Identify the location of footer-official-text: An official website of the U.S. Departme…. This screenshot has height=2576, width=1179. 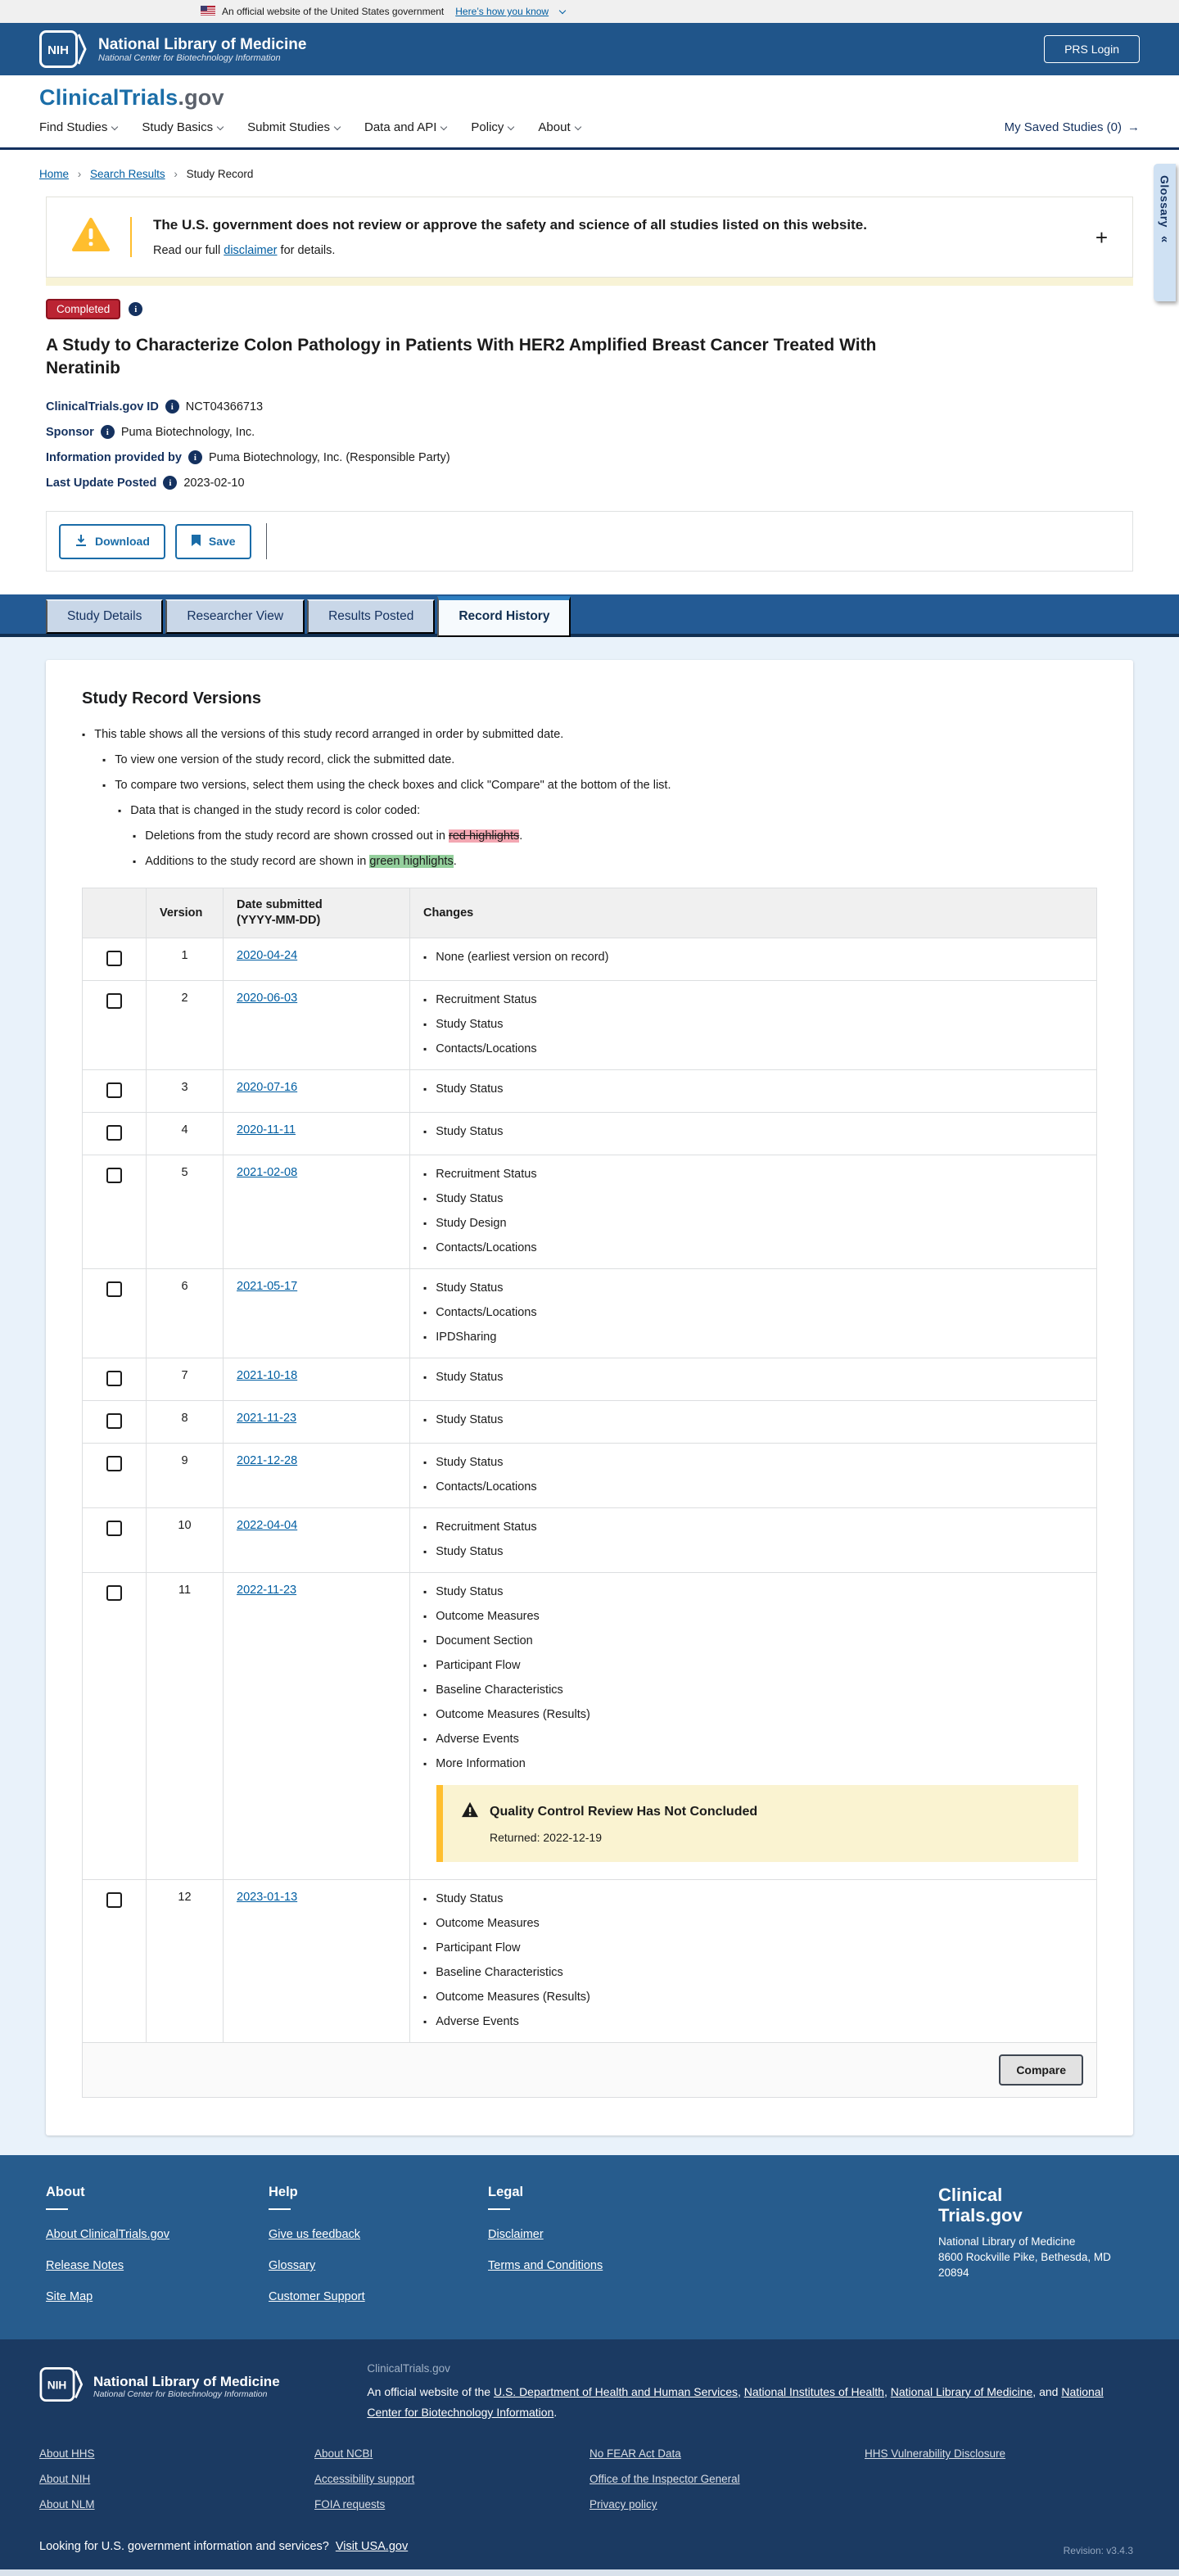
(735, 2402).